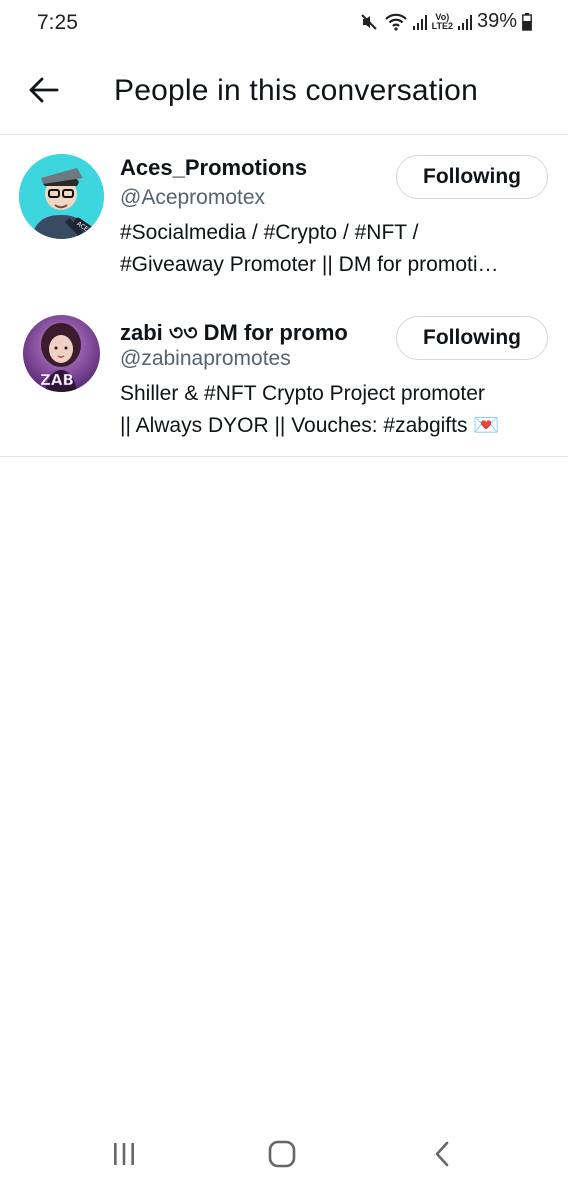 This screenshot has width=568, height=1200. I want to click on status-bar: 7:25 Vo) LTE2 39%, so click(284, 22).